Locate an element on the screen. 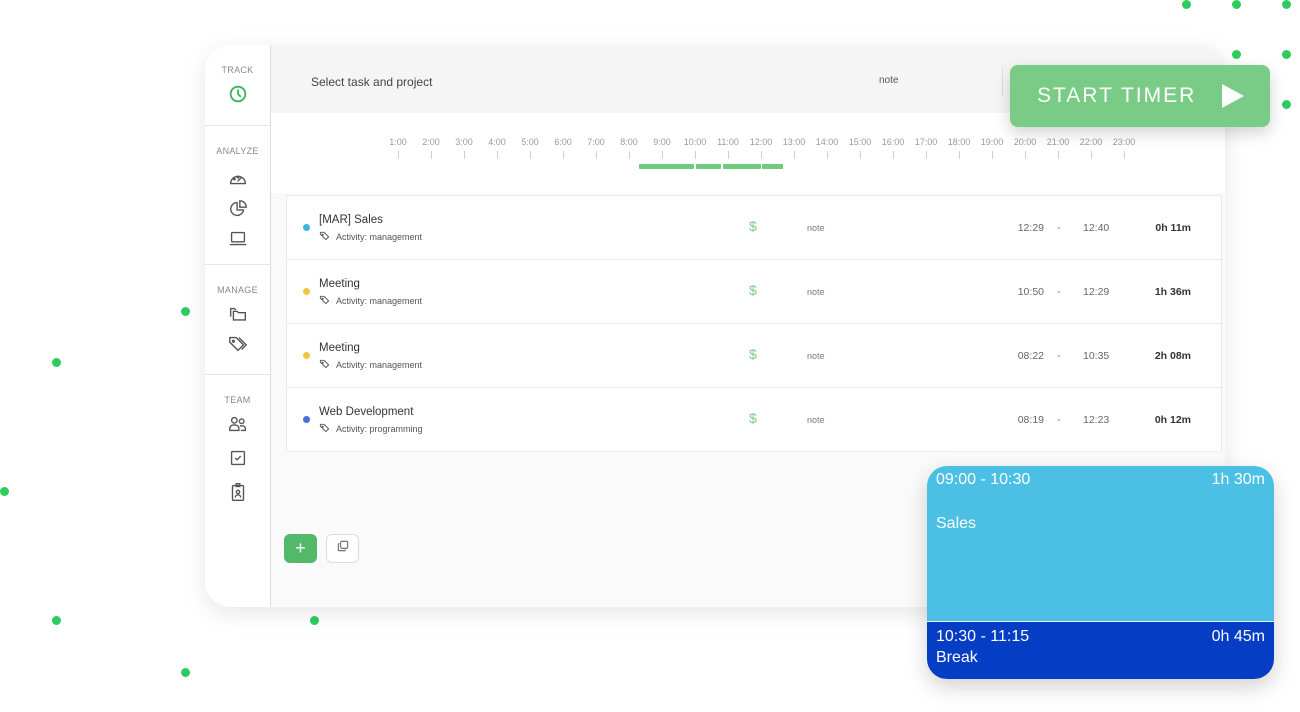 The height and width of the screenshot is (712, 1300). users-icon is located at coordinates (238, 424).